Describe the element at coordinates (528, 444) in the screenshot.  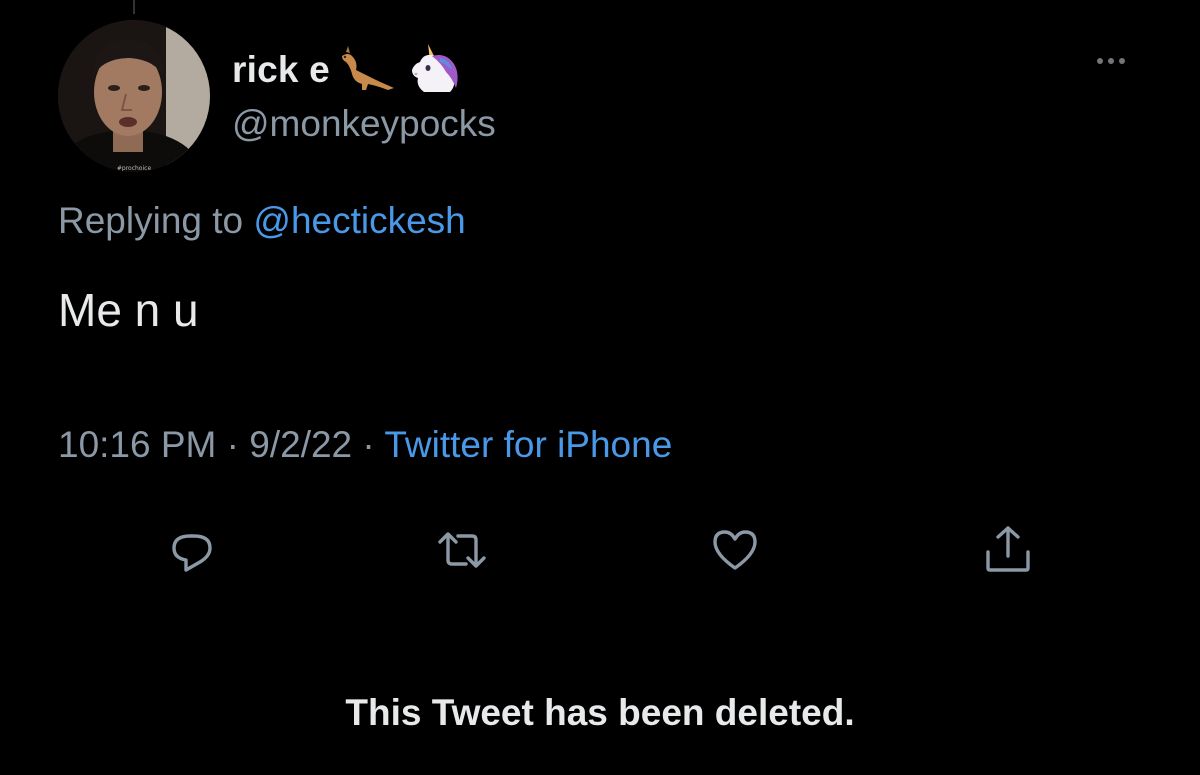
I see `tweet-source-link: Twitter for iPhone` at that location.